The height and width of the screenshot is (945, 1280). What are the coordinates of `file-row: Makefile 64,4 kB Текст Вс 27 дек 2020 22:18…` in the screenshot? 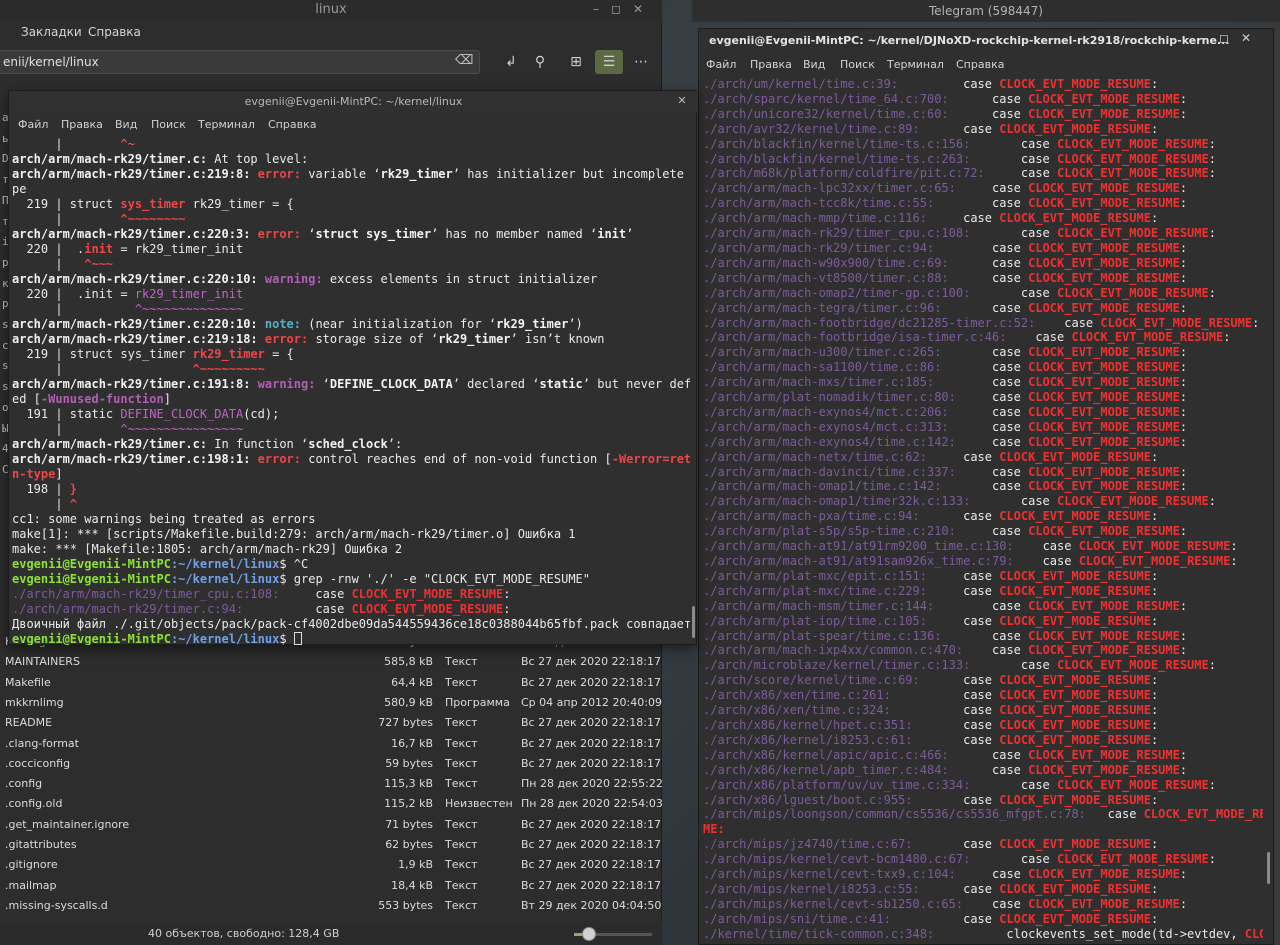 It's located at (331, 683).